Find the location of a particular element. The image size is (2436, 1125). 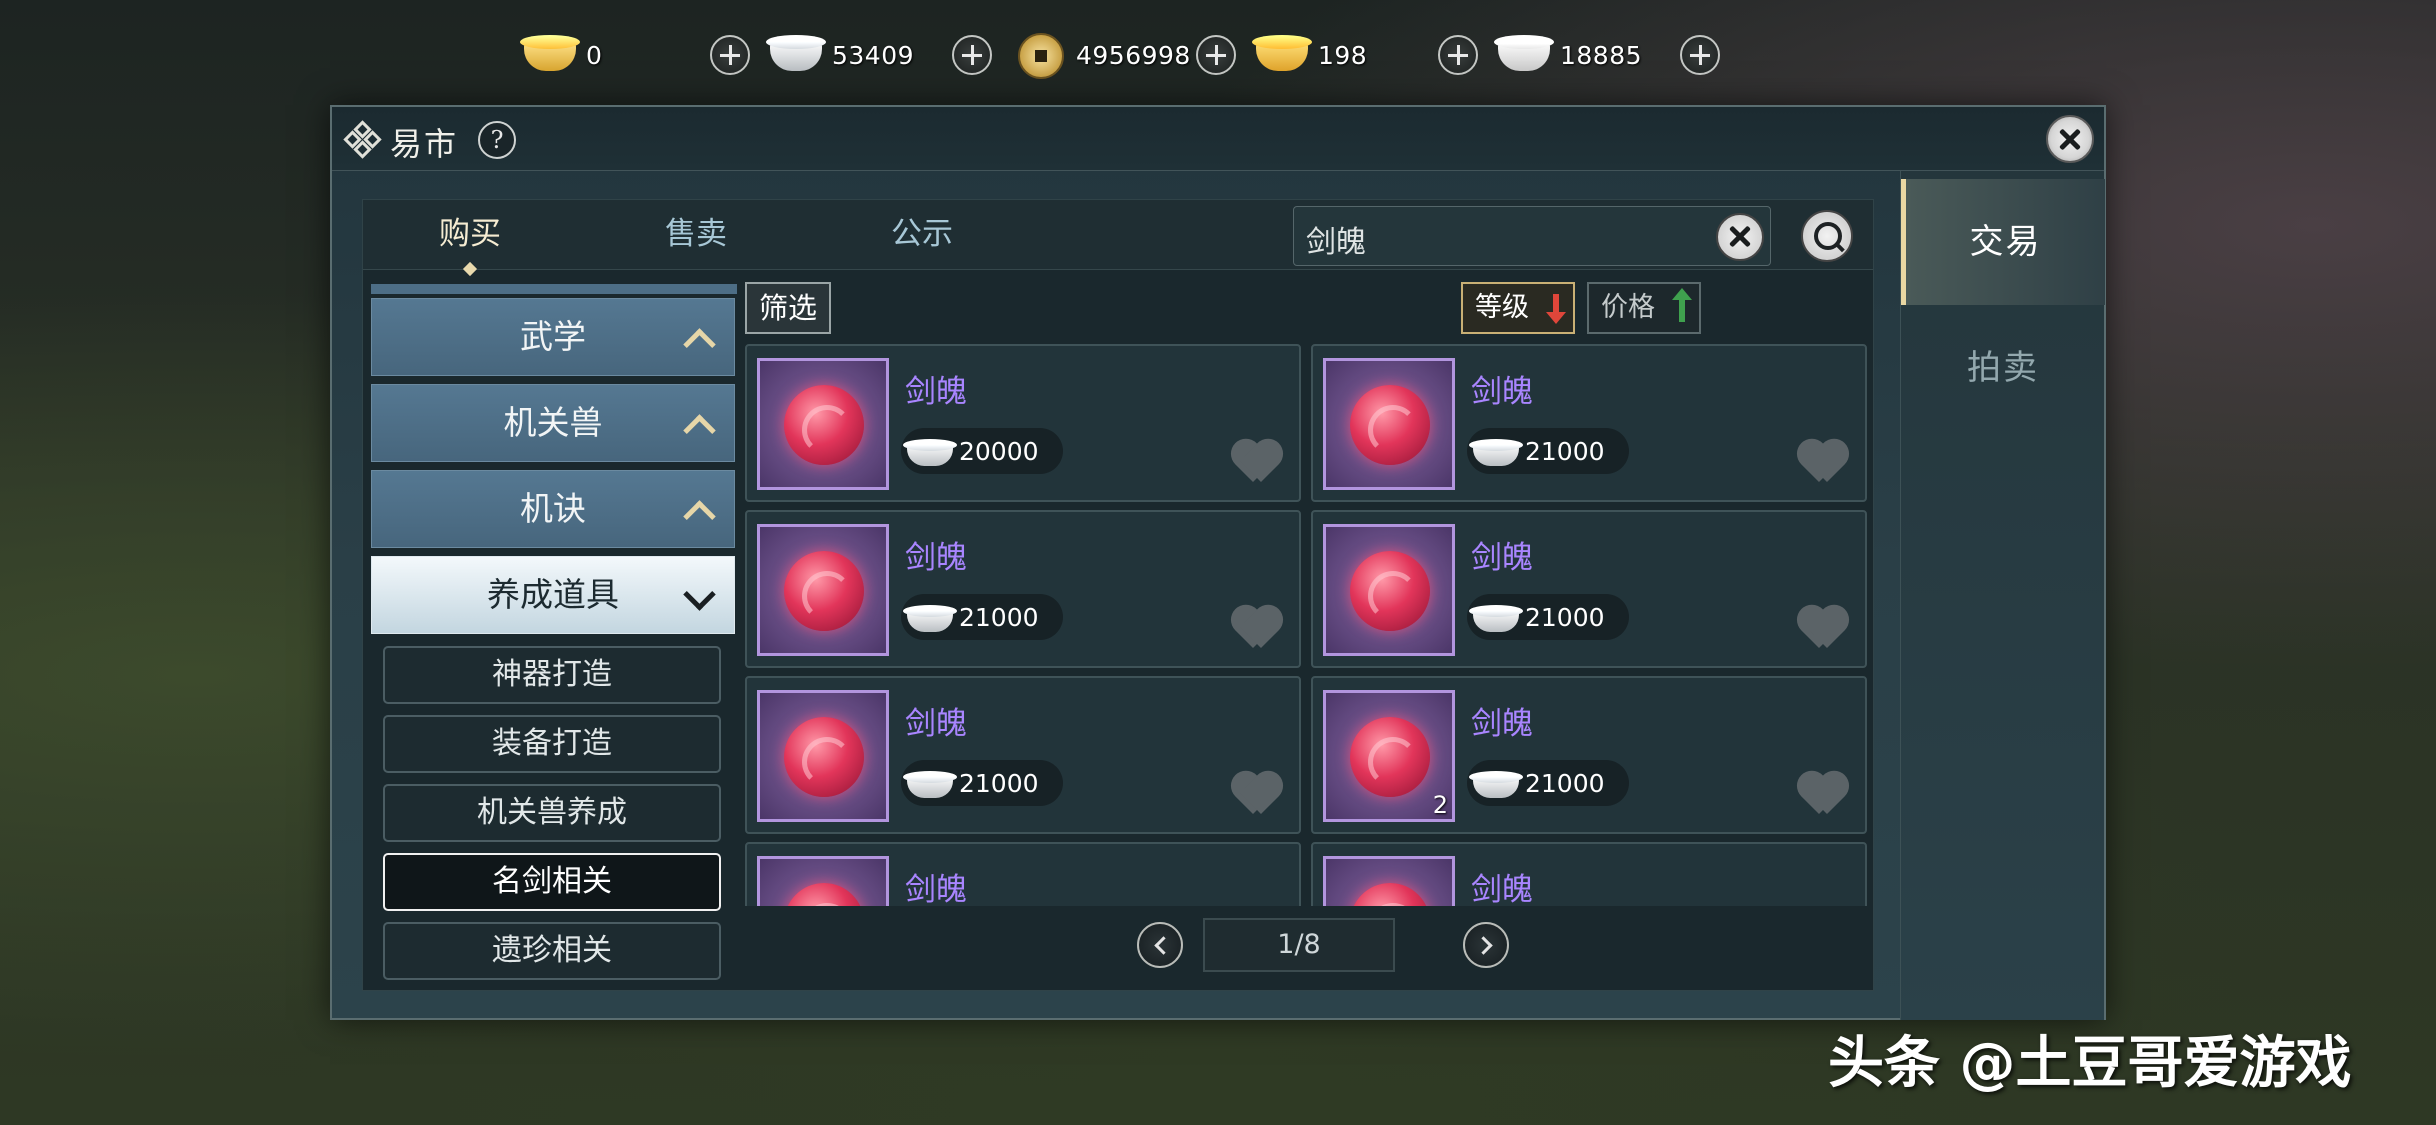

next-page-button is located at coordinates (1486, 945).